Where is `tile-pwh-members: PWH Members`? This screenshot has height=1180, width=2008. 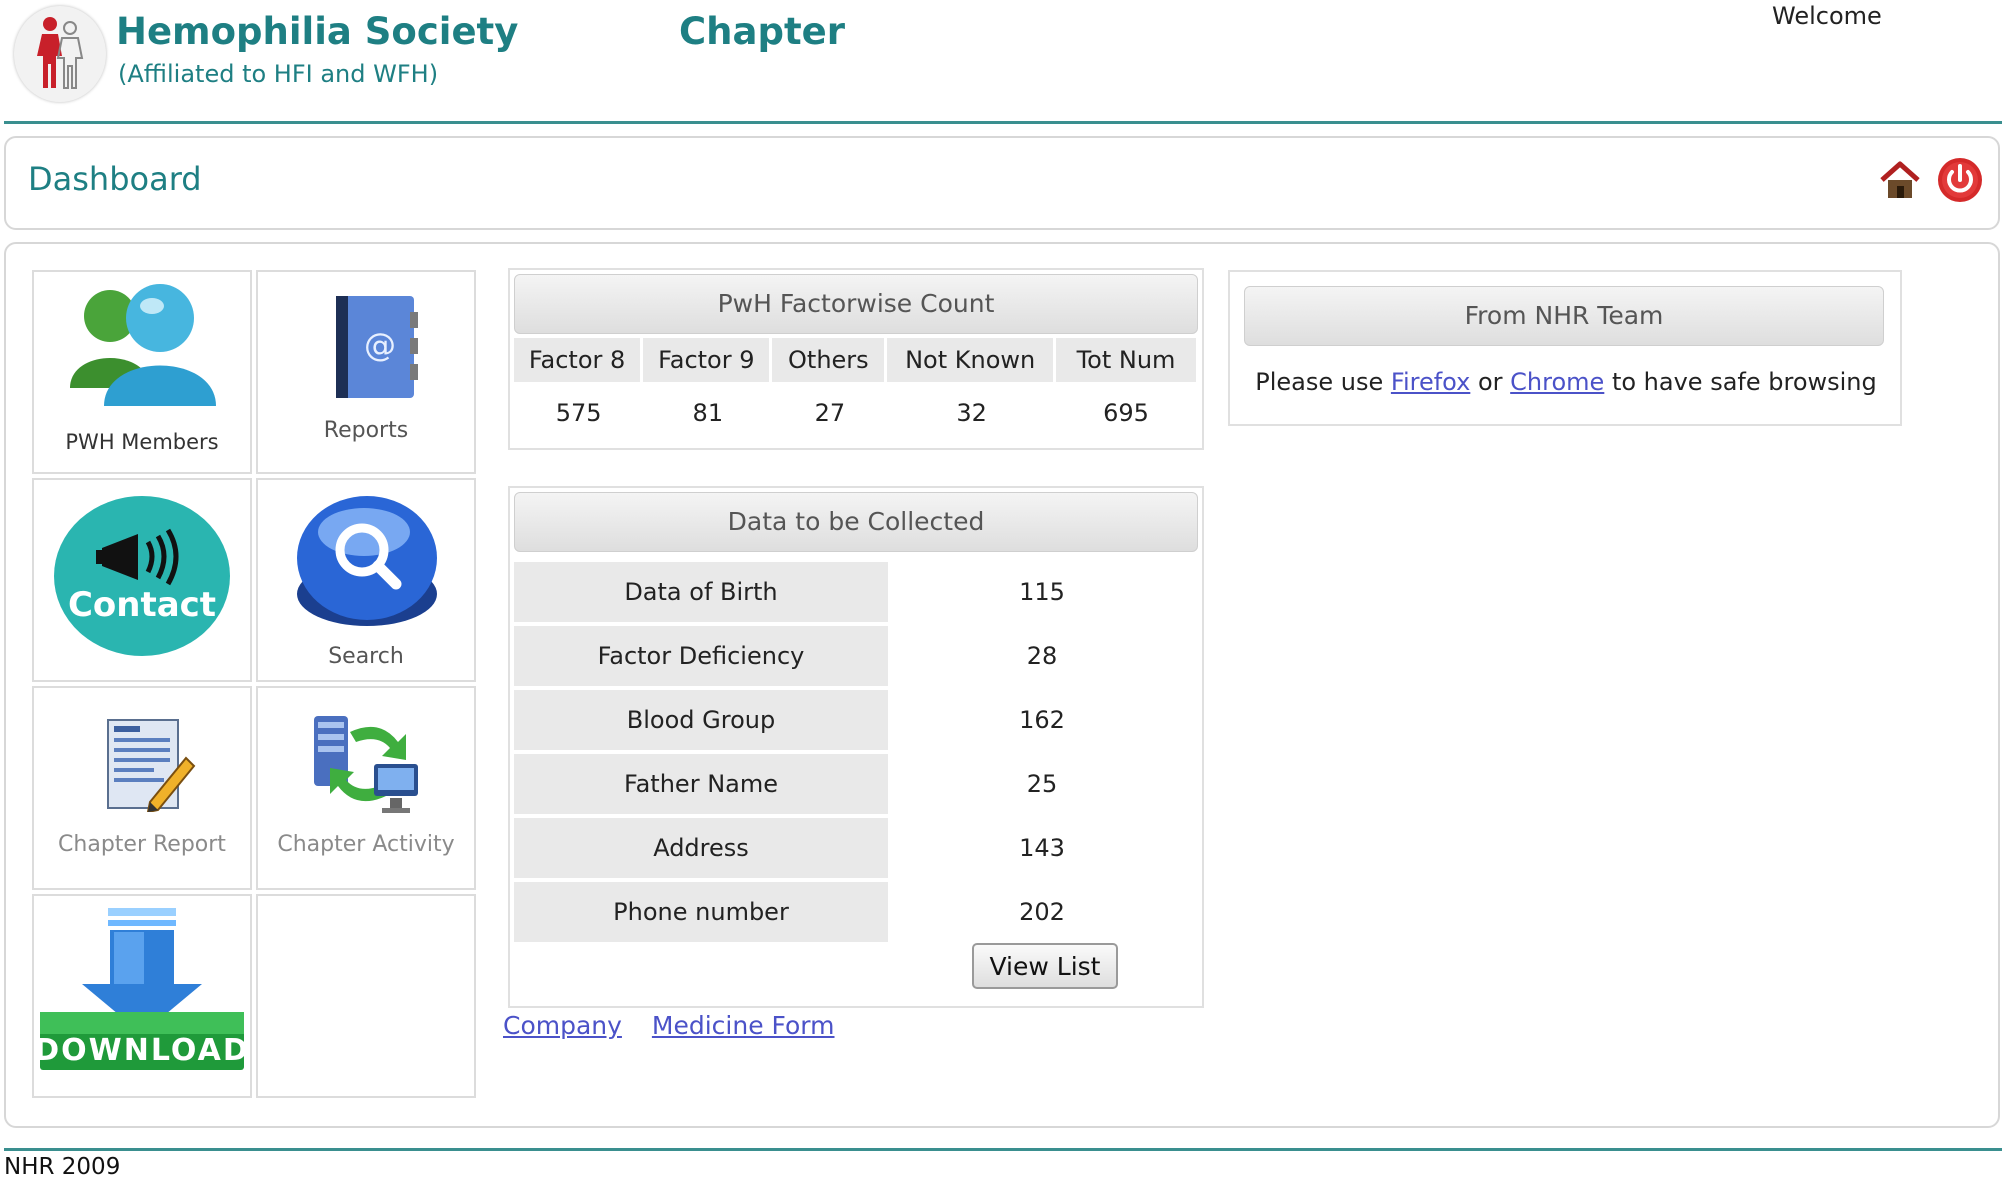 tile-pwh-members: PWH Members is located at coordinates (142, 372).